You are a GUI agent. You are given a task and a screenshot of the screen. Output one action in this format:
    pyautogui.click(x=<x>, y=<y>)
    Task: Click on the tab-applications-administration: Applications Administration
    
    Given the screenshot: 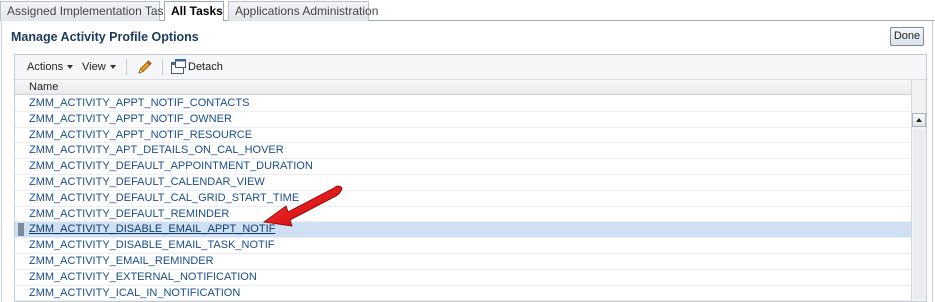 What is the action you would take?
    pyautogui.click(x=303, y=11)
    